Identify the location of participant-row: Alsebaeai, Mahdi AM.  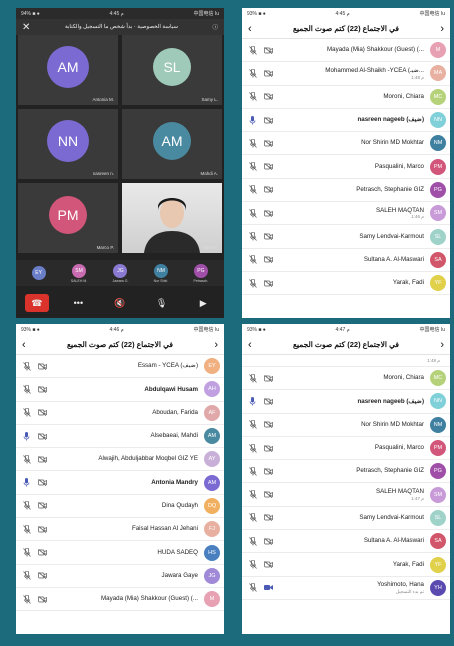
(120, 437).